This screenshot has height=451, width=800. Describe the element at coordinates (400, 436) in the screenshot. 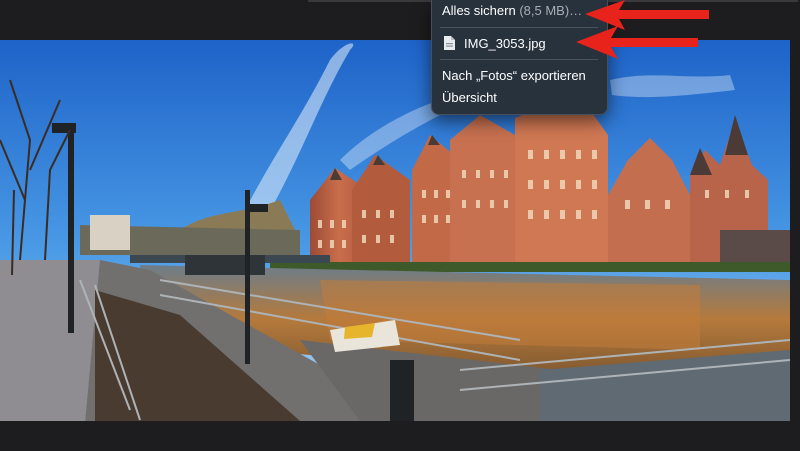

I see `bottom-bar` at that location.